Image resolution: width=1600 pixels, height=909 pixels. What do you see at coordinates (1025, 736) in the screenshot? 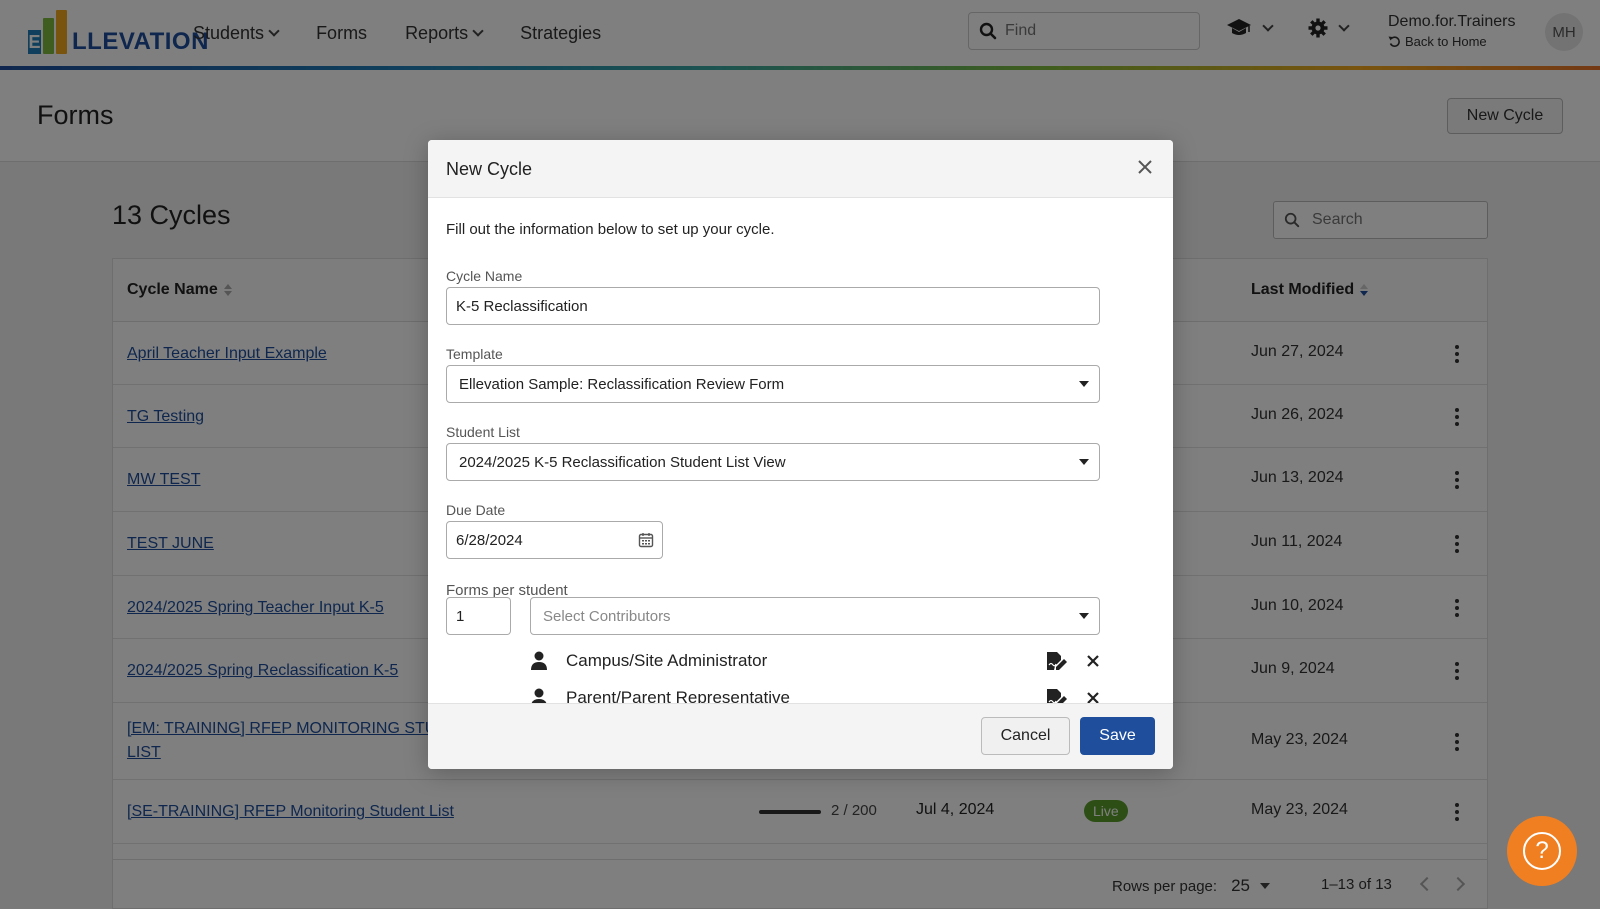
I see `cancel-button: Cancel` at bounding box center [1025, 736].